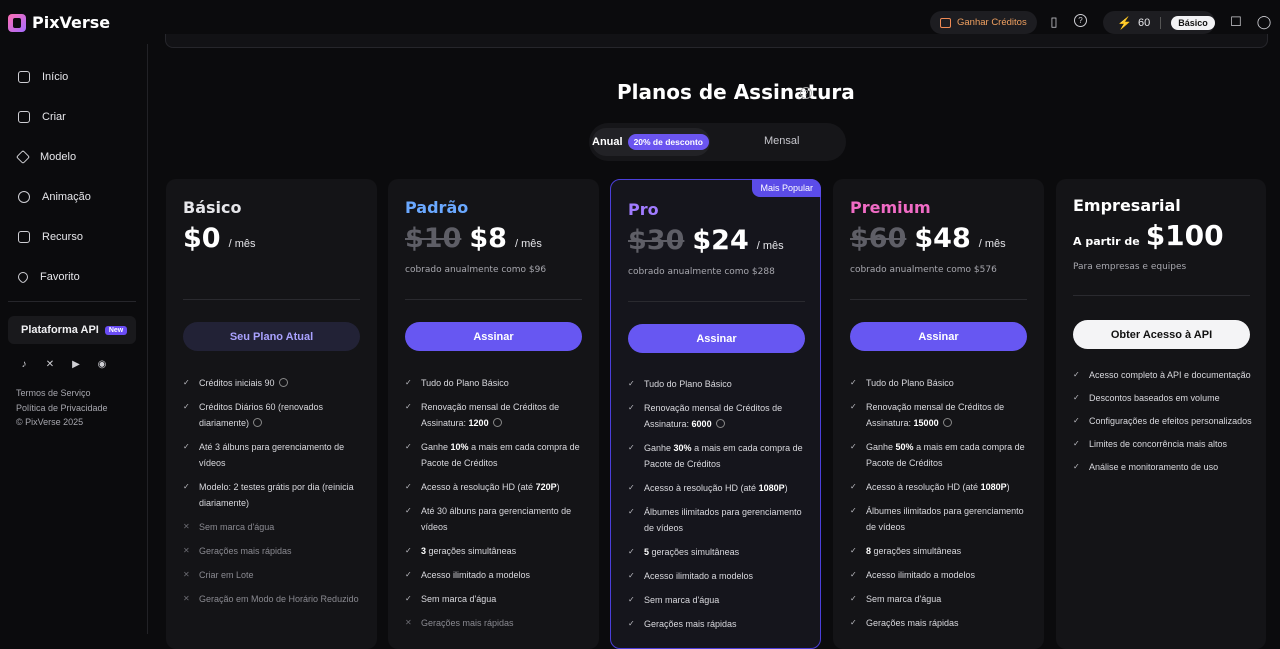 The width and height of the screenshot is (1280, 649). Describe the element at coordinates (437, 207) in the screenshot. I see `plan-name: Padrão` at that location.